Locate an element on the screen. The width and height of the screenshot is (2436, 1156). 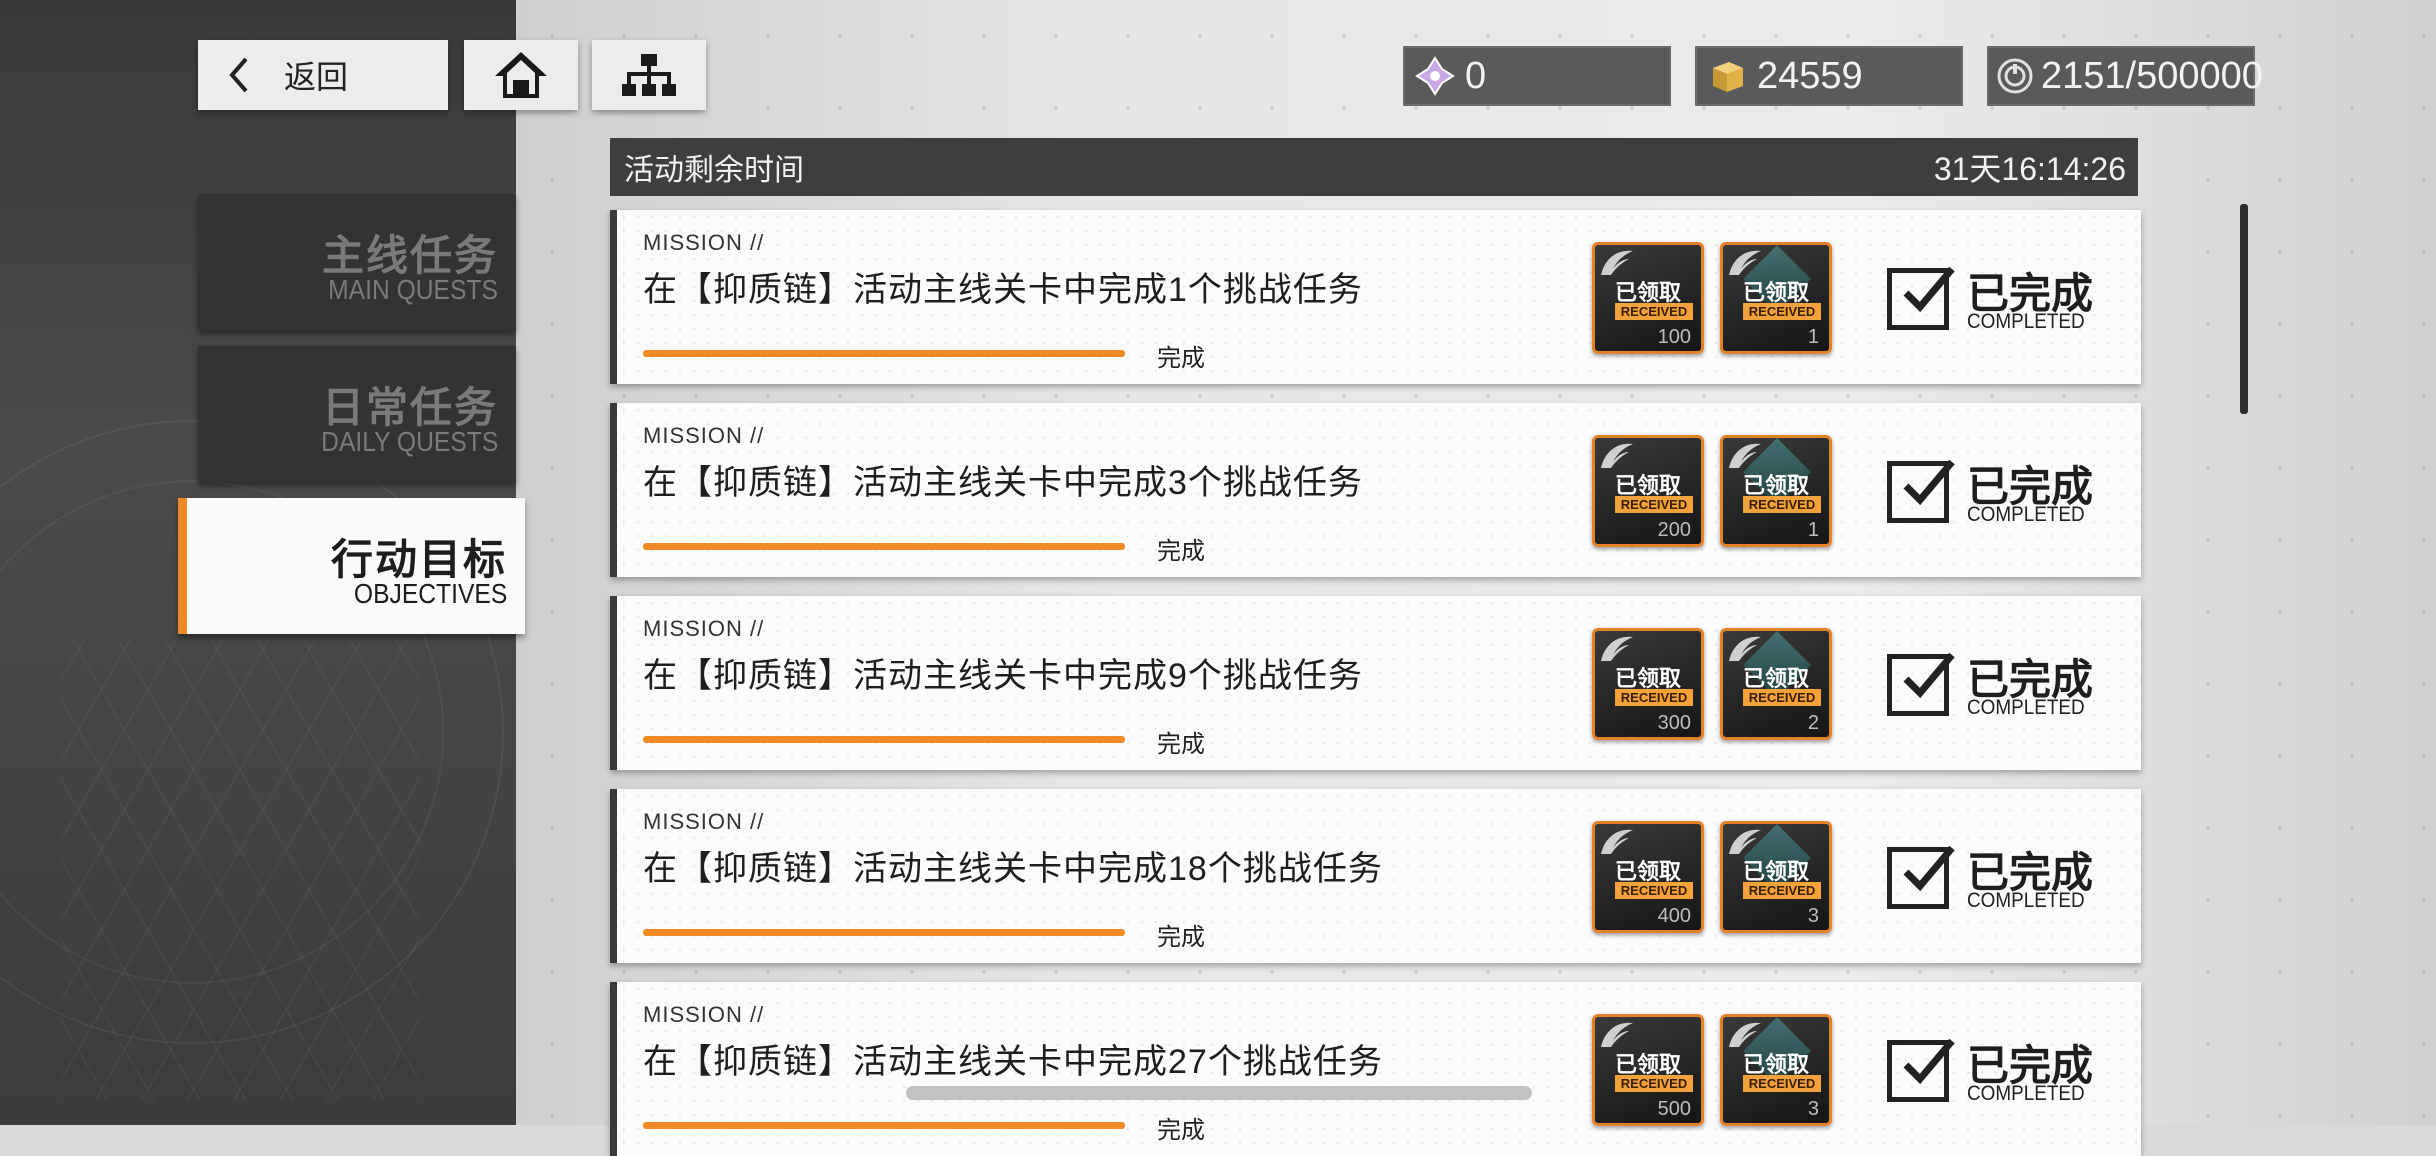
reward-quantity: 100 is located at coordinates (1674, 337).